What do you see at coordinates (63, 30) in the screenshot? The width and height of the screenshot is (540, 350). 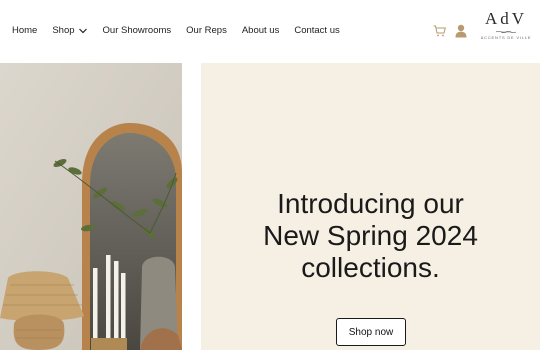 I see `nav-shop-label: Shop` at bounding box center [63, 30].